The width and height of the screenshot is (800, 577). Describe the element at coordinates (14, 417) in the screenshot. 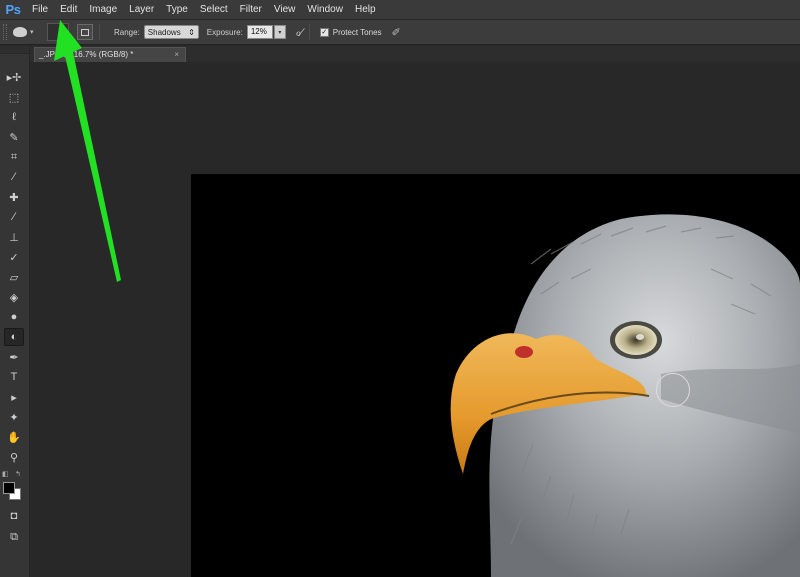

I see `shape-tool-icon: ✦` at that location.